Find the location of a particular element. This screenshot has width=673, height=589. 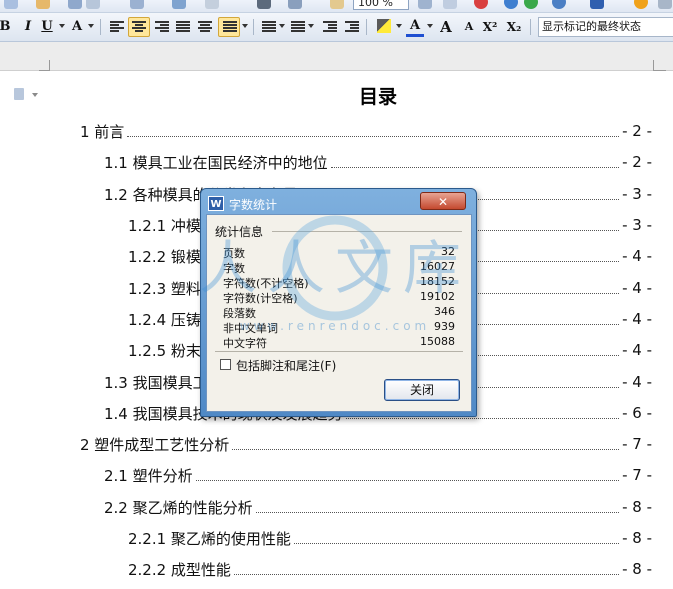

stat-value: 346 is located at coordinates (444, 311).